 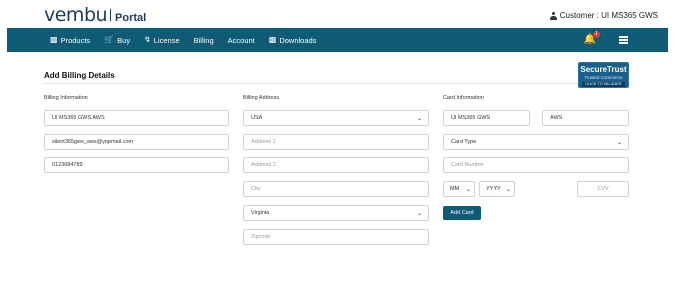 I want to click on card-type-value: Card Type, so click(x=464, y=142).